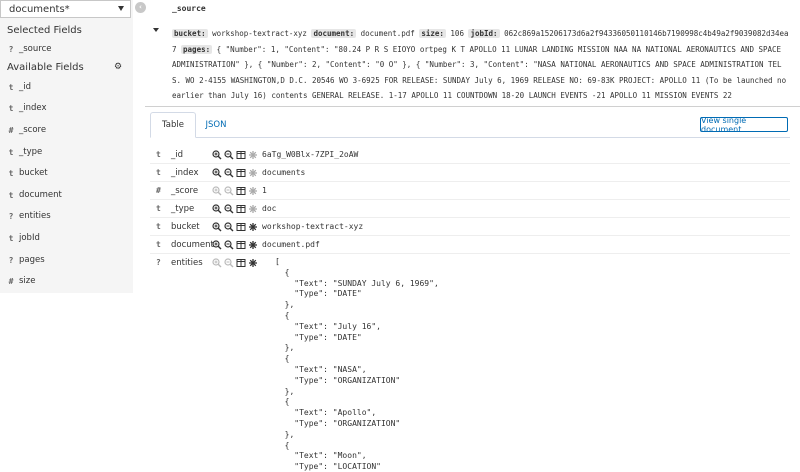  Describe the element at coordinates (27, 281) in the screenshot. I see `field-name: size` at that location.